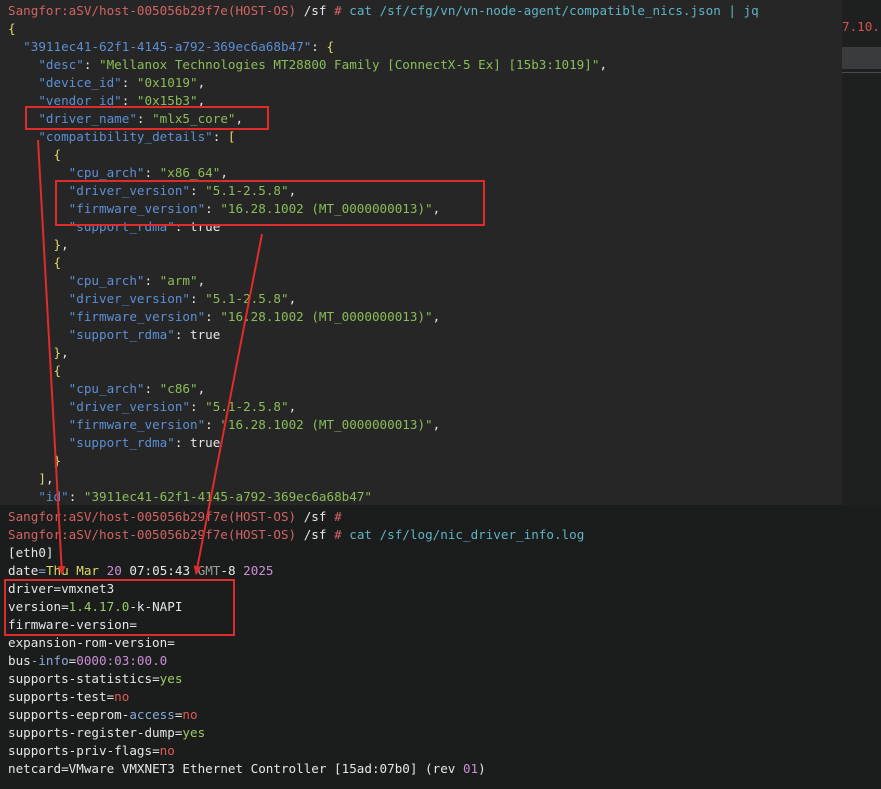 The height and width of the screenshot is (789, 881). I want to click on json-driver-name: "driver_name": "mlx5_core",, so click(141, 118).